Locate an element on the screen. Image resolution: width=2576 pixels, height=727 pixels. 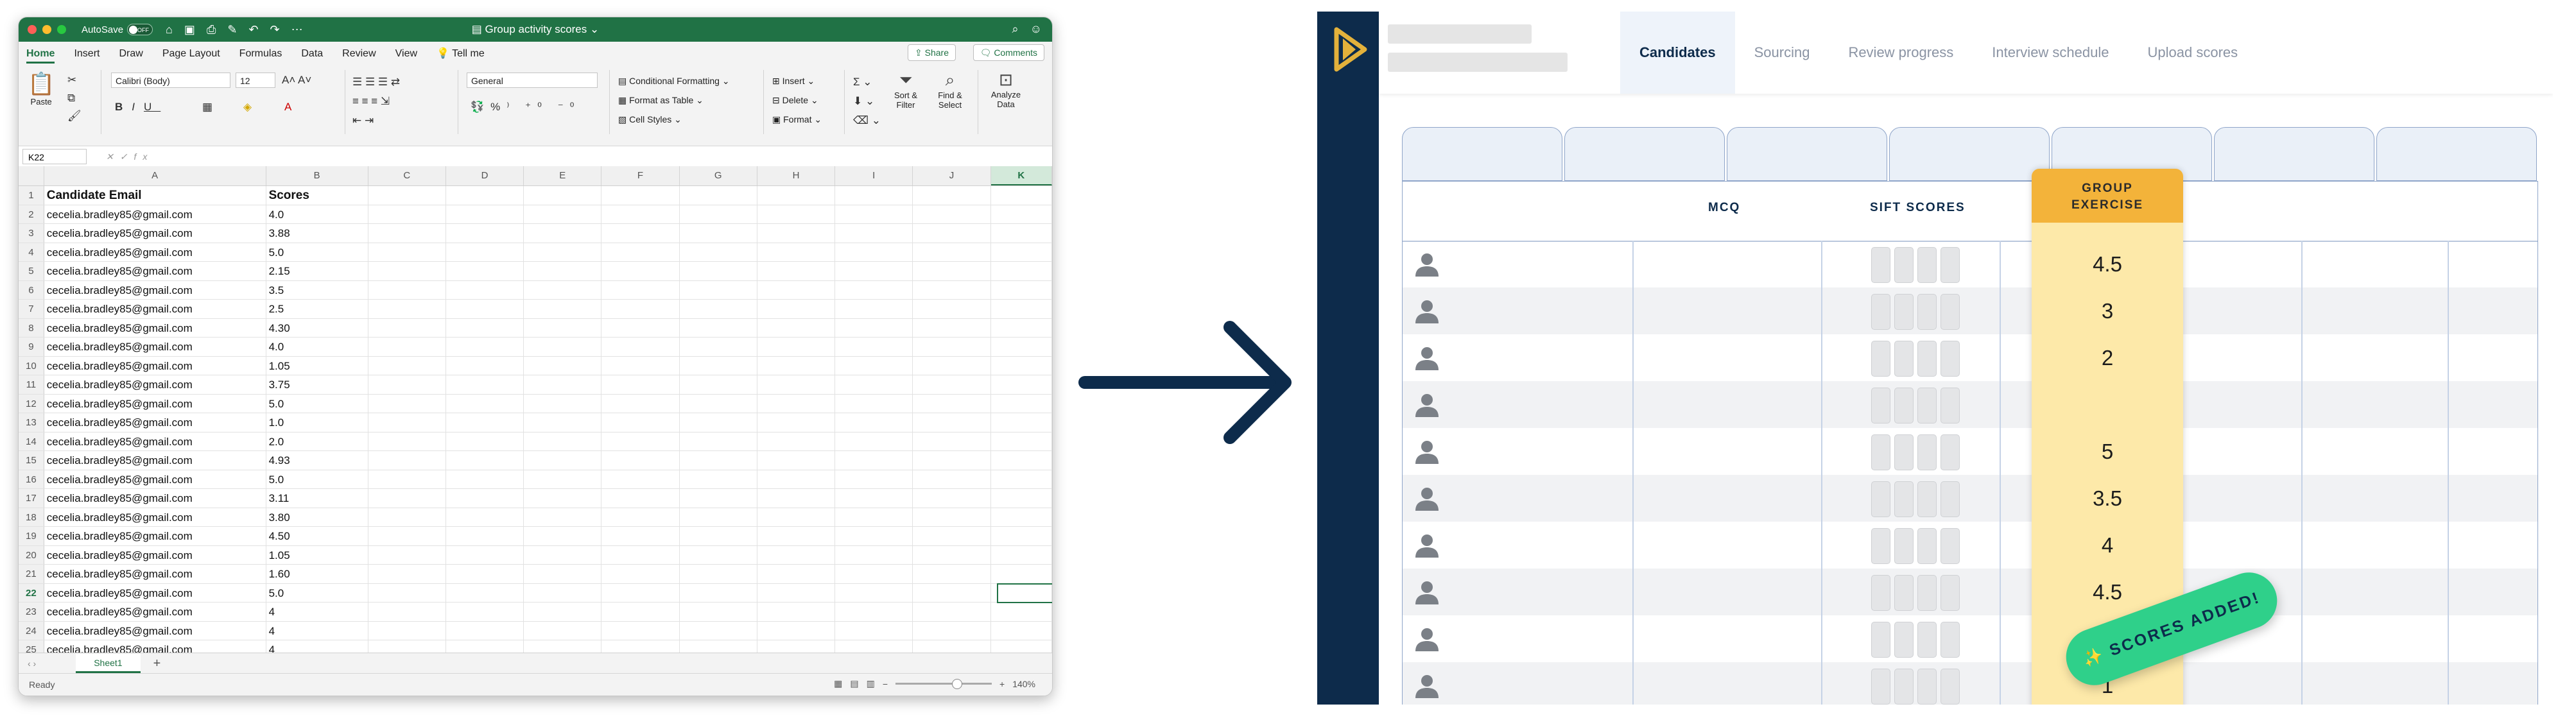
document-title: Group activity scores is located at coordinates (536, 29).